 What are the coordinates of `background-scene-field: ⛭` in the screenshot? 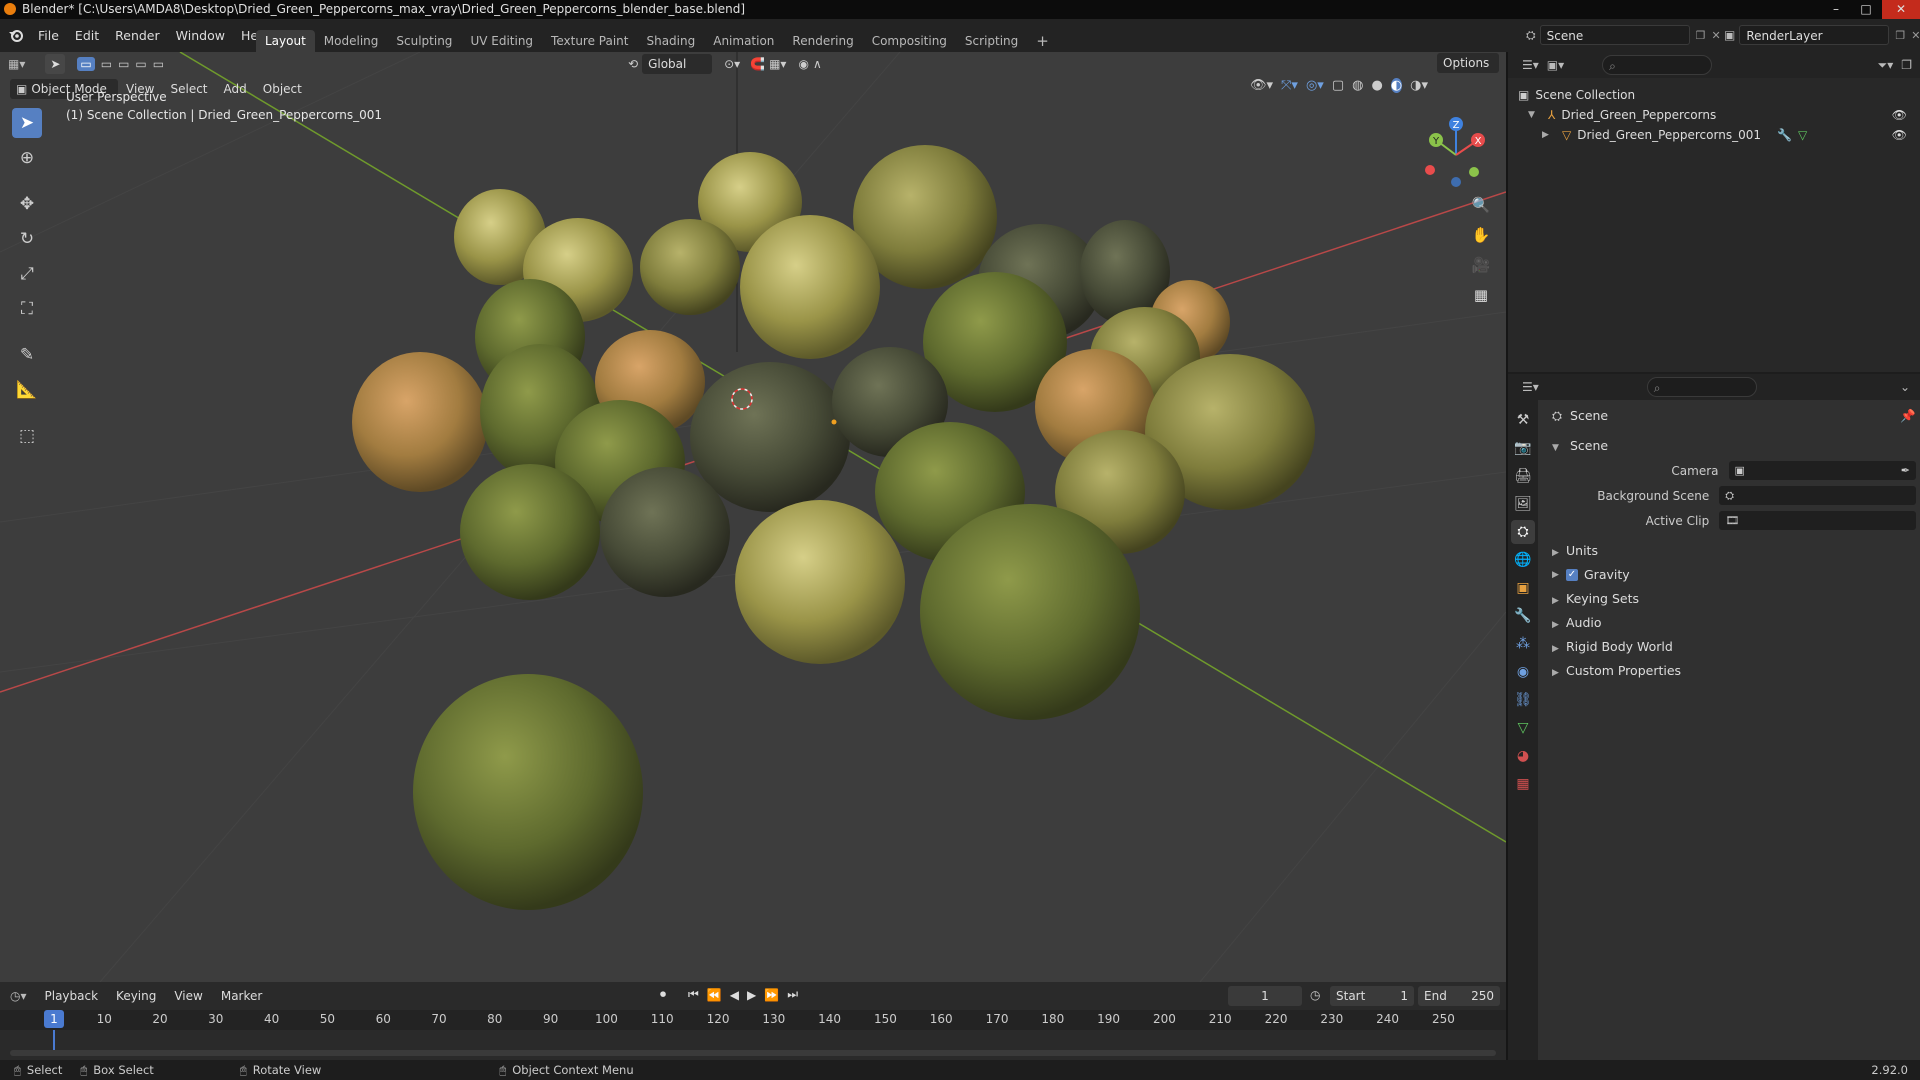 It's located at (1817, 495).